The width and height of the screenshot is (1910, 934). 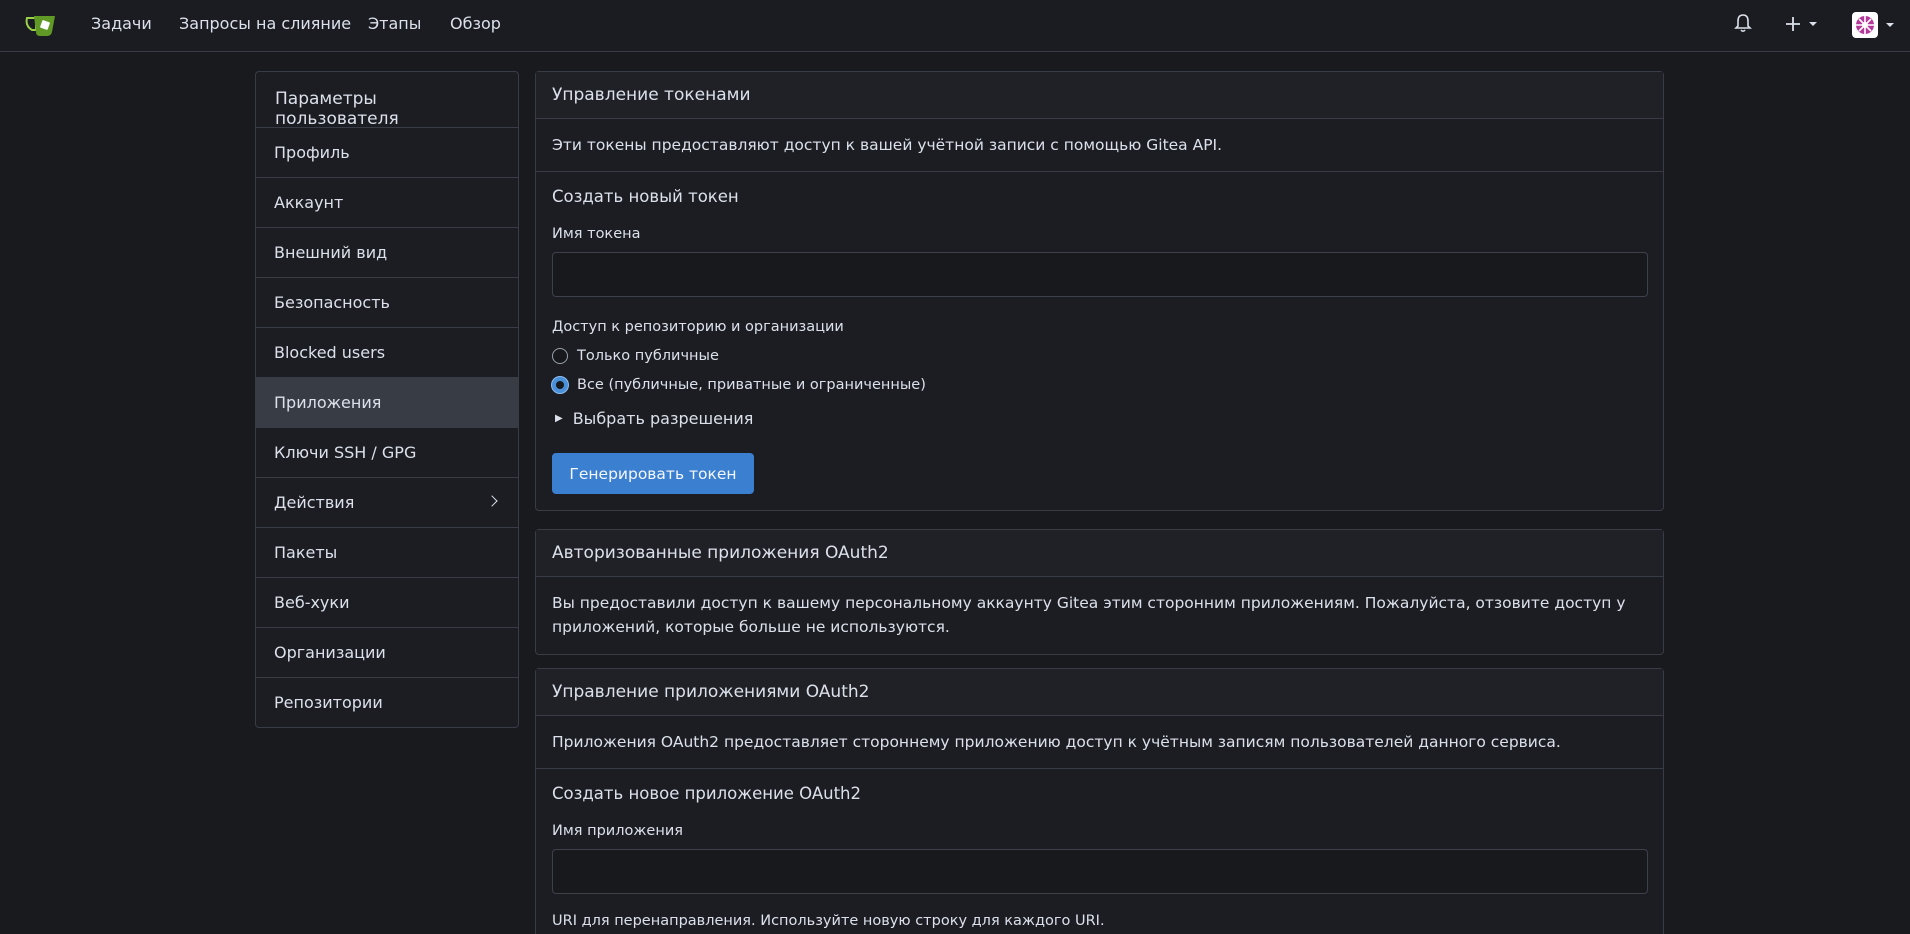 I want to click on oauth2-apps-title: Управление приложениями OAuth2, so click(x=1099, y=692).